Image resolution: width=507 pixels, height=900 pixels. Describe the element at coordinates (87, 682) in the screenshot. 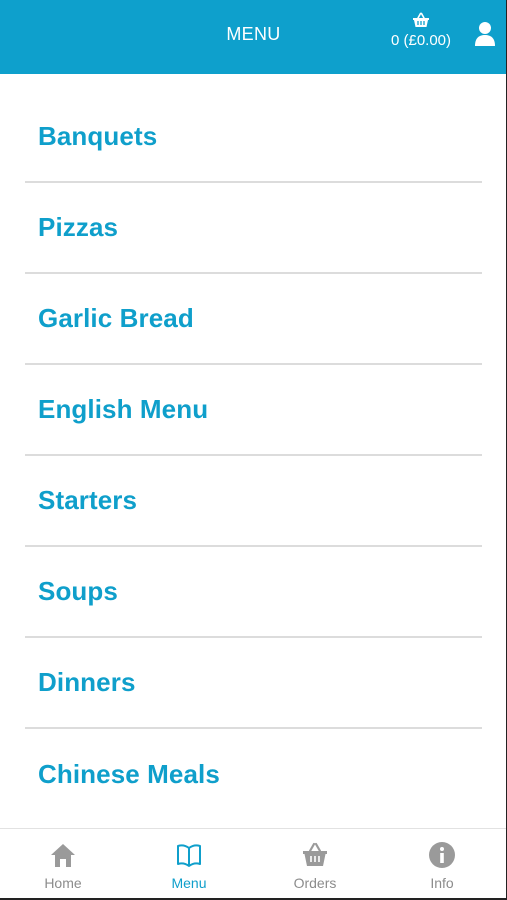

I see `menu-item-label: Dinners` at that location.